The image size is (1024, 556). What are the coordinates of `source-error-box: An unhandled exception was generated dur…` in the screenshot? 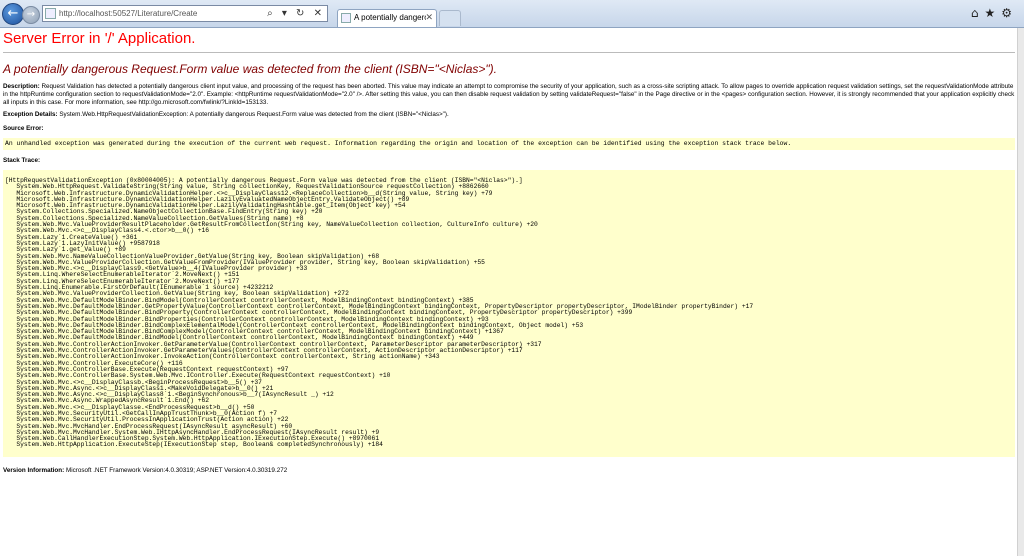 It's located at (509, 144).